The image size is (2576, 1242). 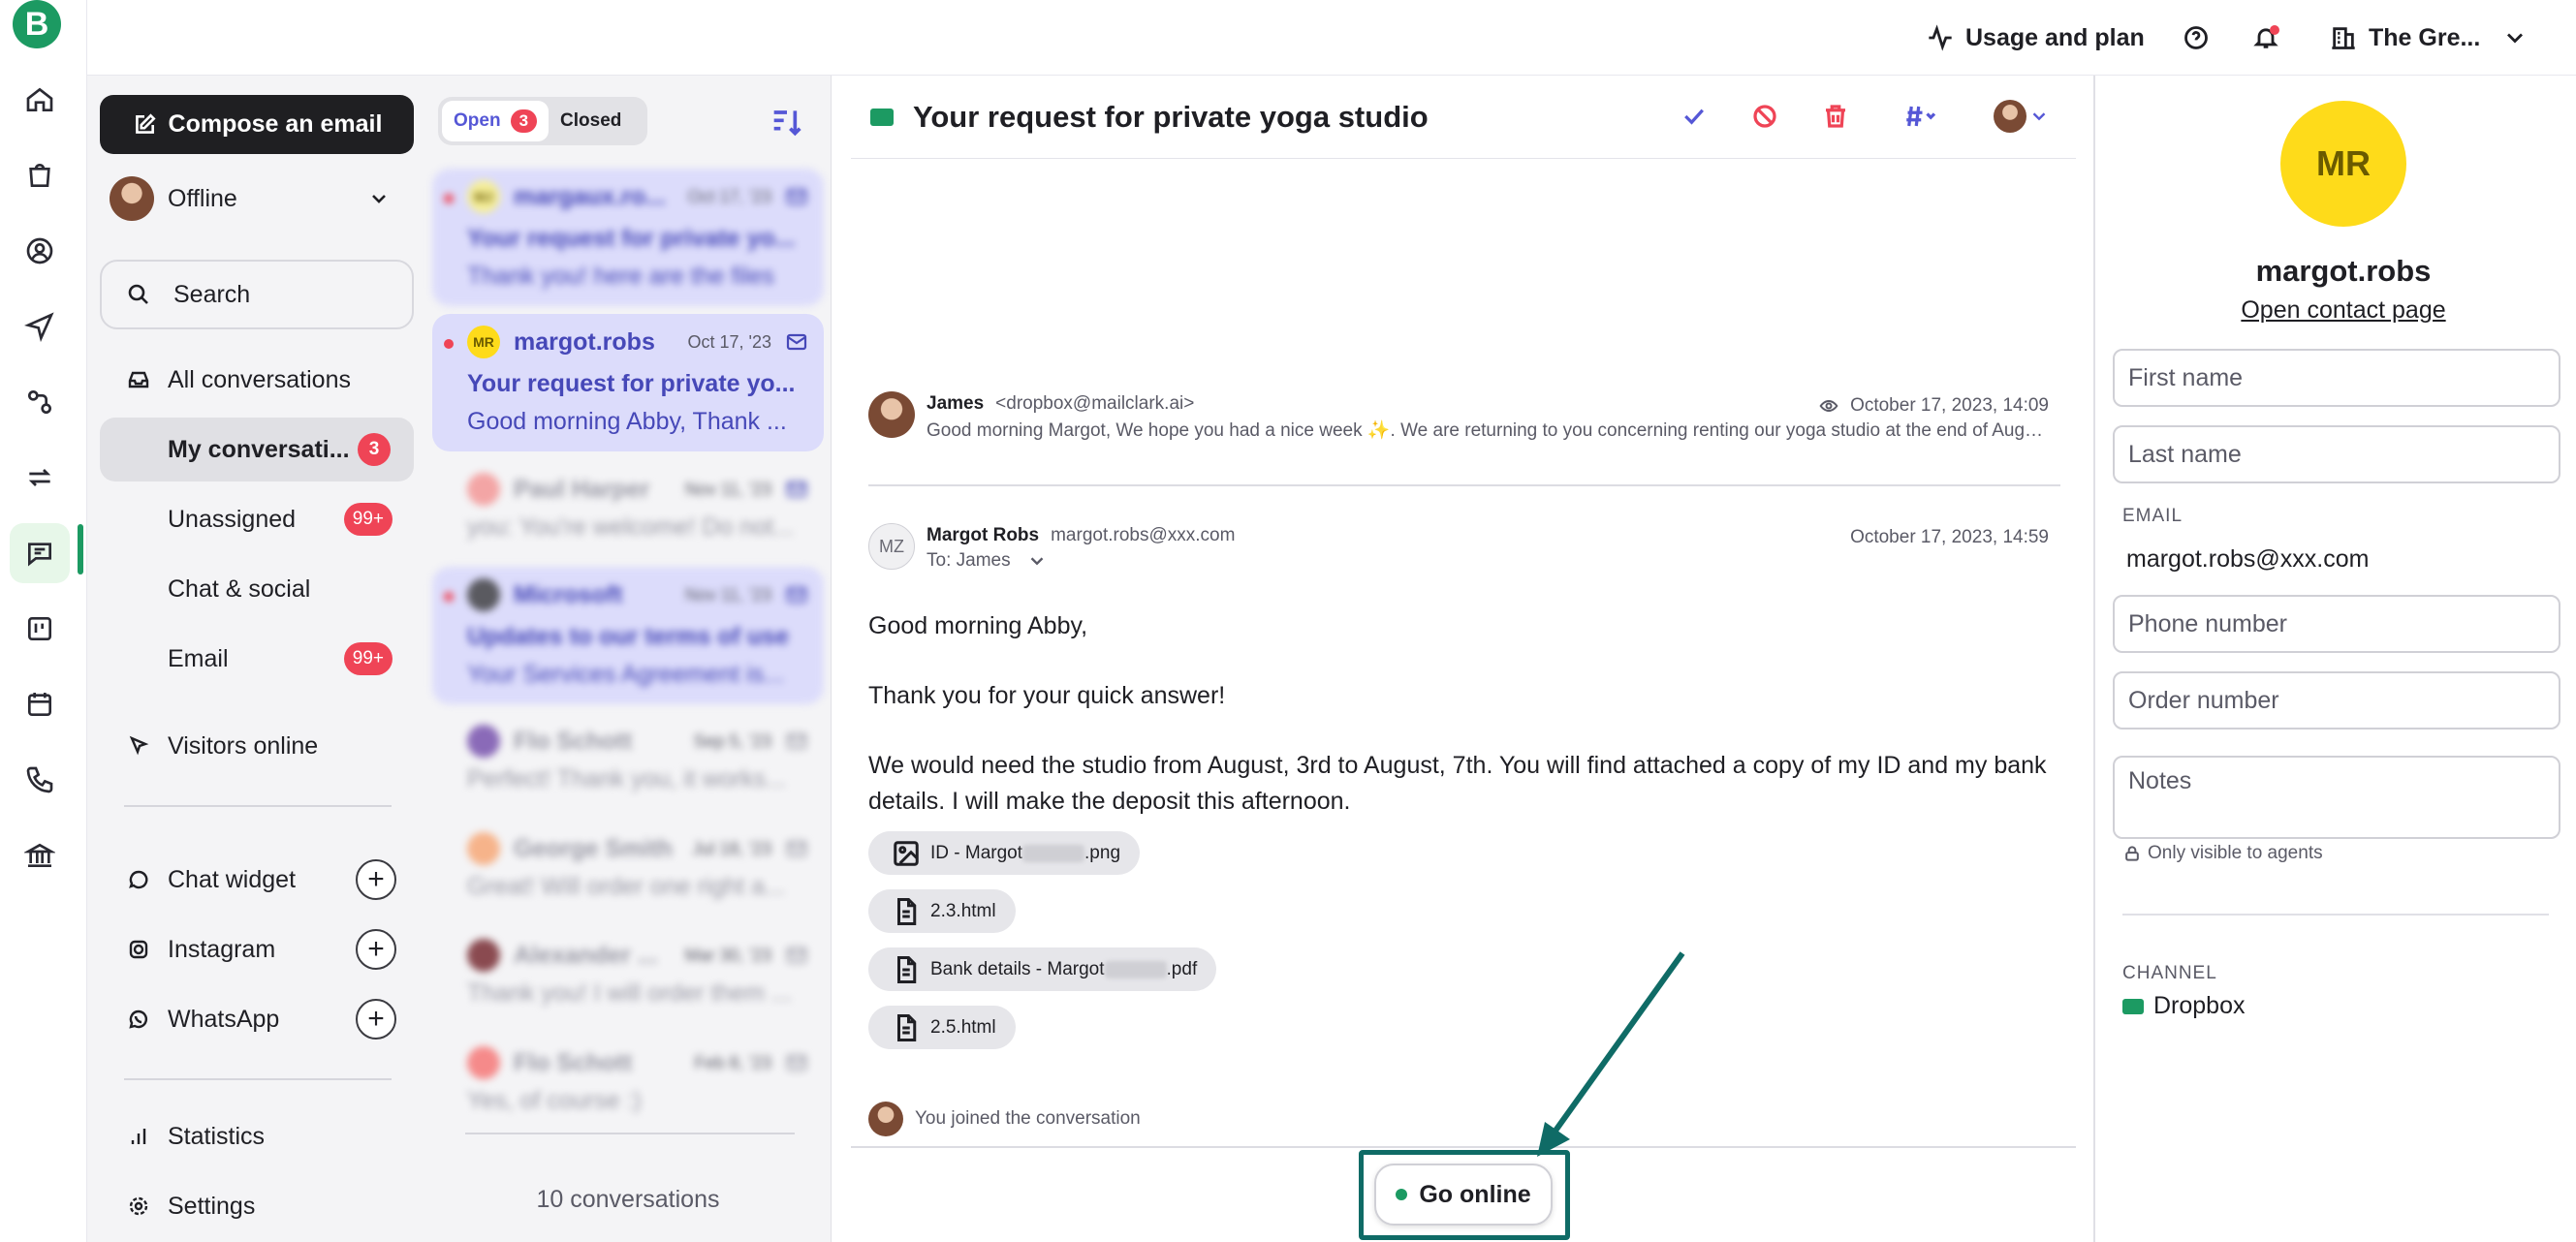 What do you see at coordinates (727, 955) in the screenshot?
I see `conversation-date: Mar 30, '23` at bounding box center [727, 955].